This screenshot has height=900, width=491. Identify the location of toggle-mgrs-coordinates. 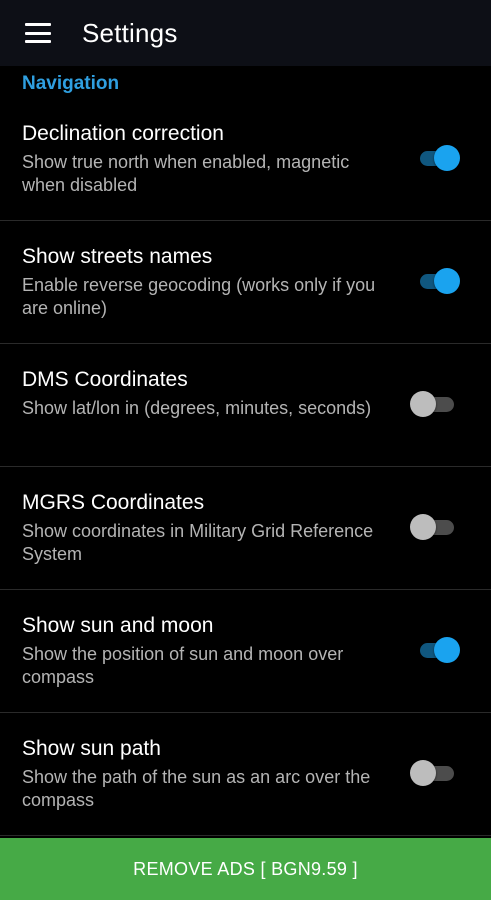
(432, 527).